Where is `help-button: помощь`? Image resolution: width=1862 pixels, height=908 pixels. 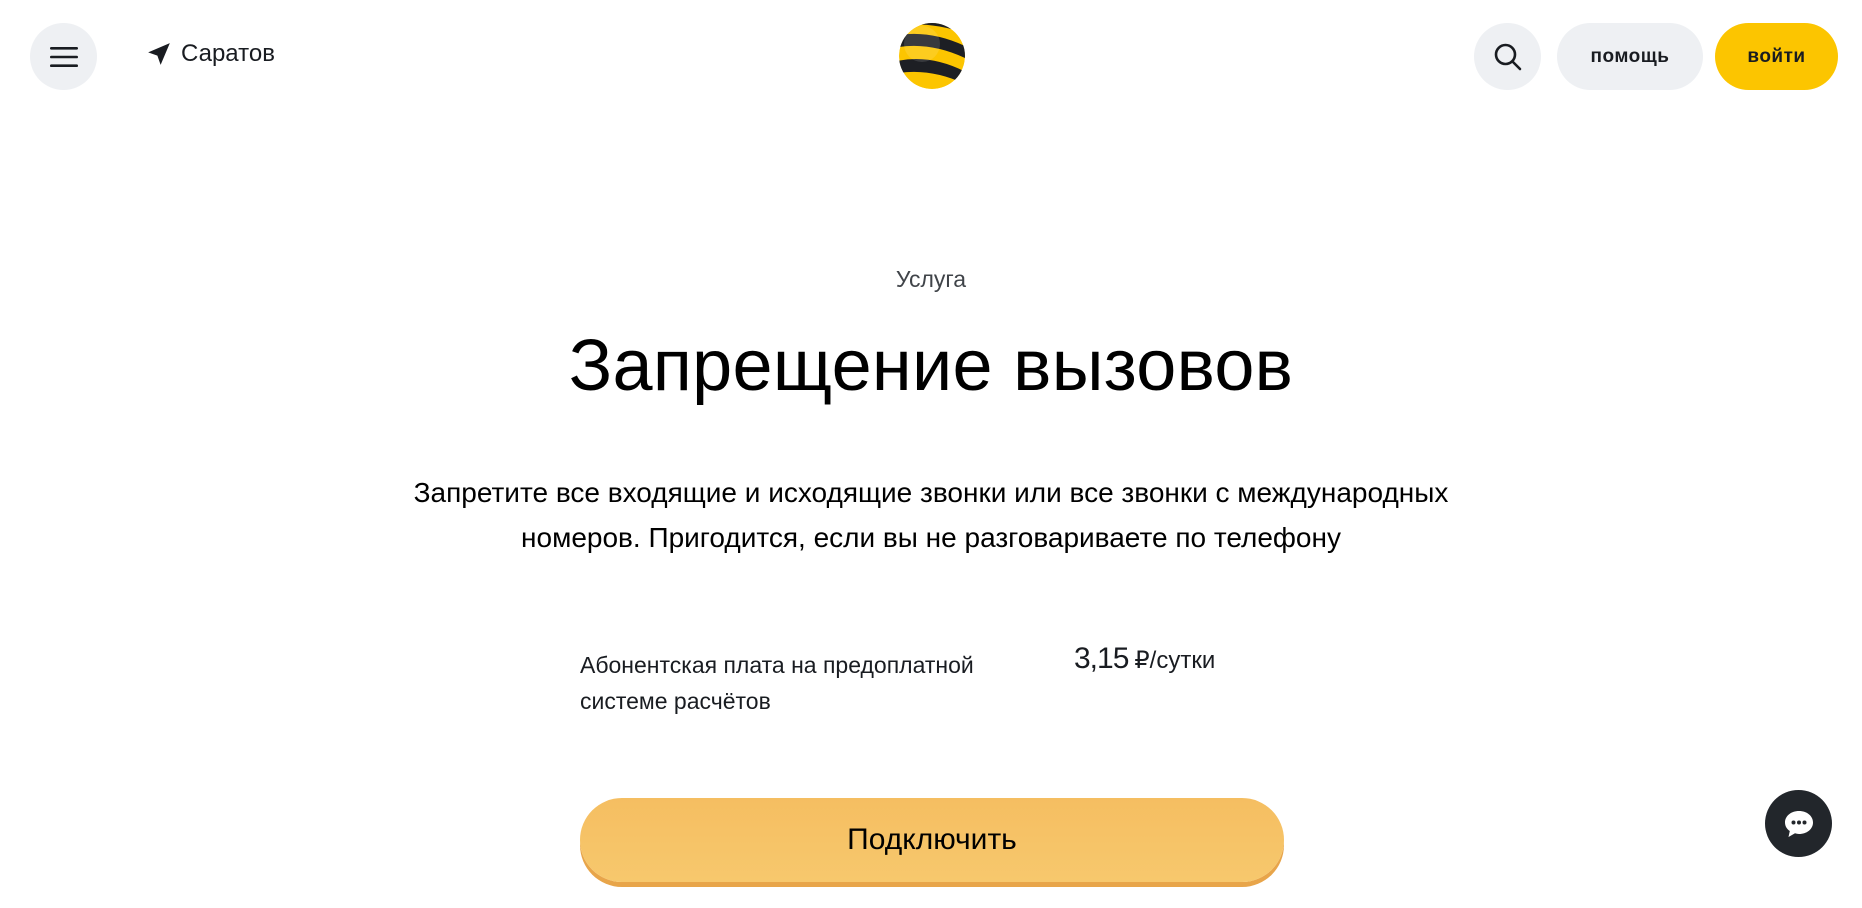
help-button: помощь is located at coordinates (1630, 56).